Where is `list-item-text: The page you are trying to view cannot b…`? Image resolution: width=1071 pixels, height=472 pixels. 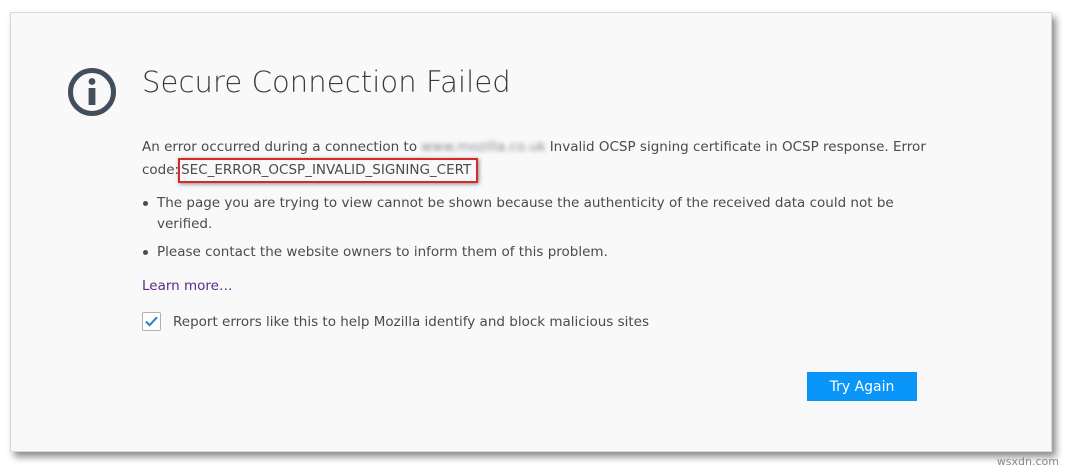
list-item-text: The page you are trying to view cannot b… is located at coordinates (525, 213).